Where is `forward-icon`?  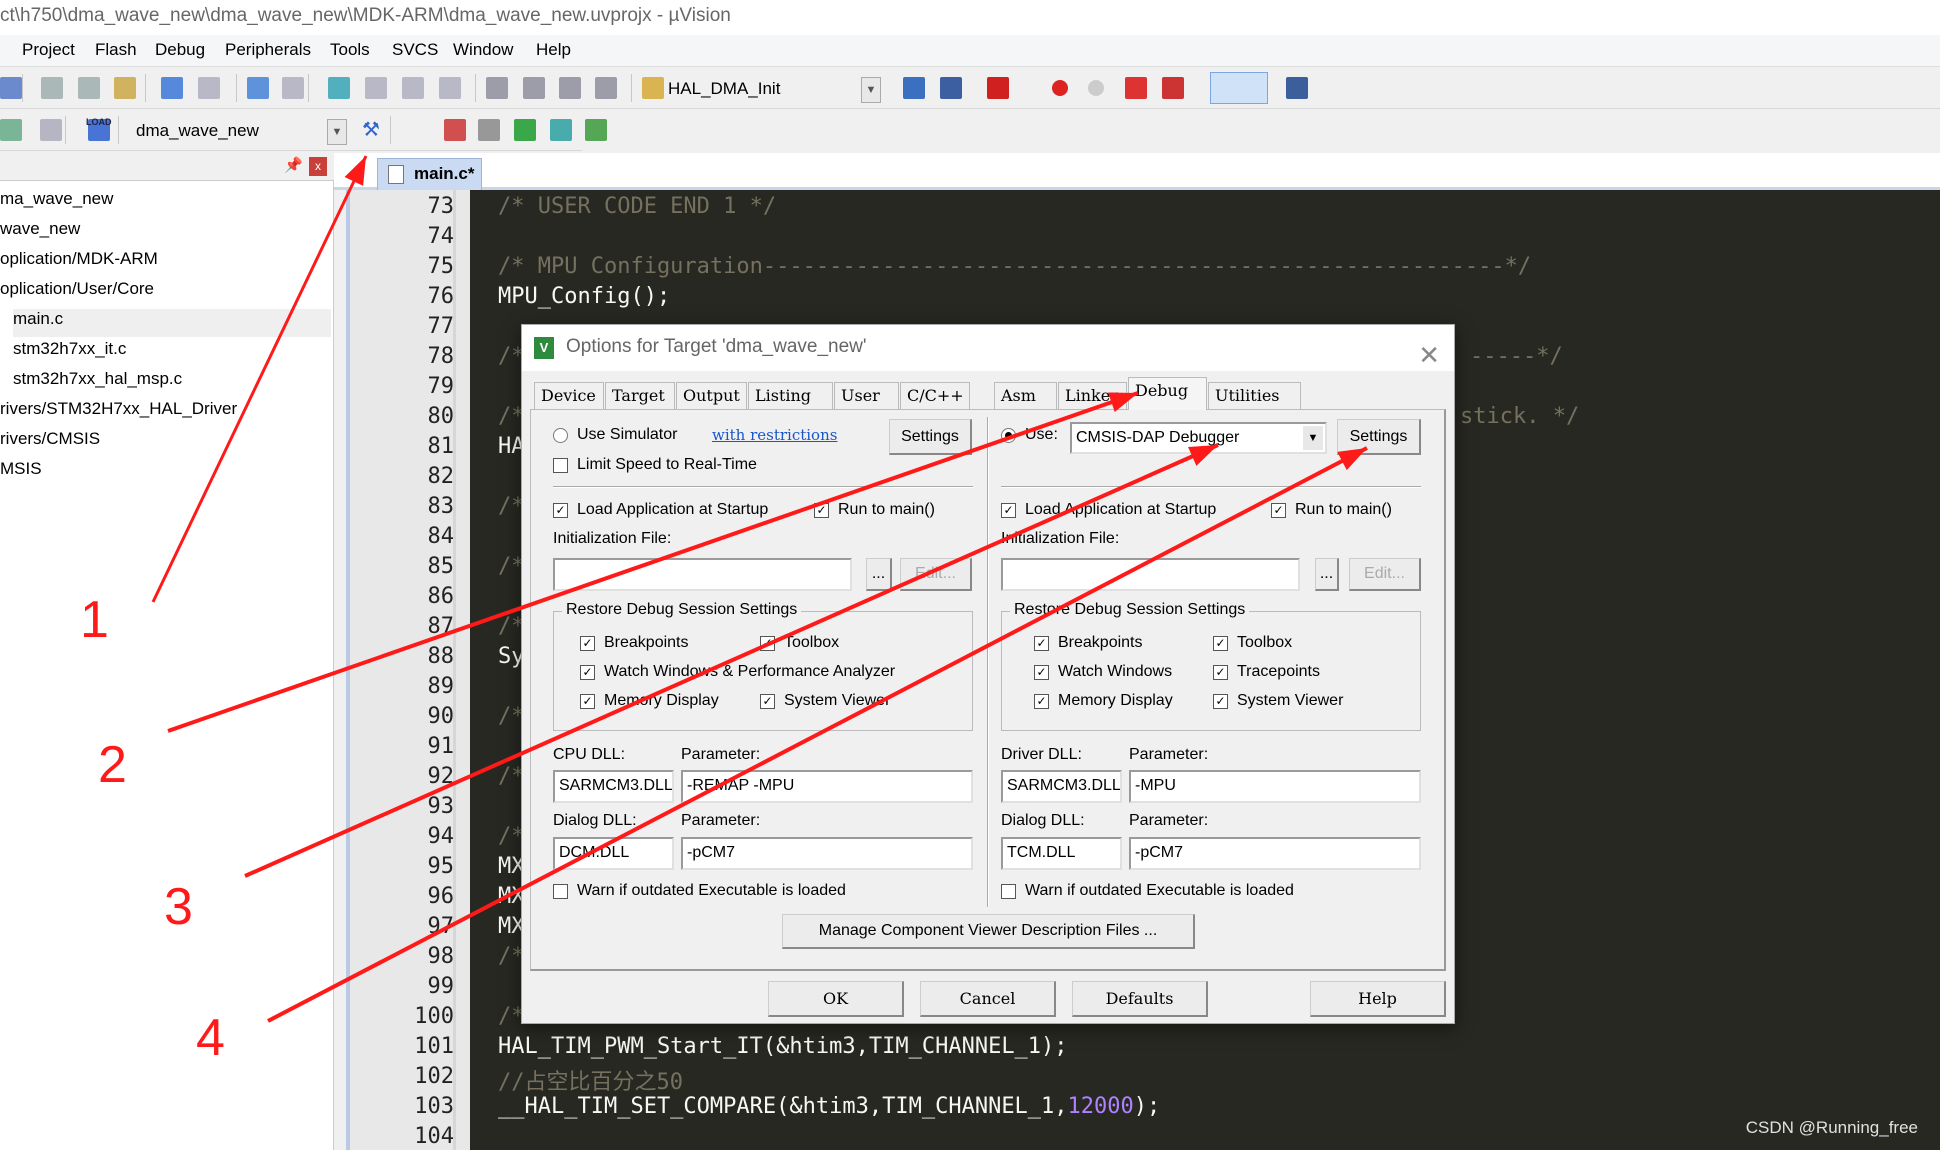 forward-icon is located at coordinates (293, 88).